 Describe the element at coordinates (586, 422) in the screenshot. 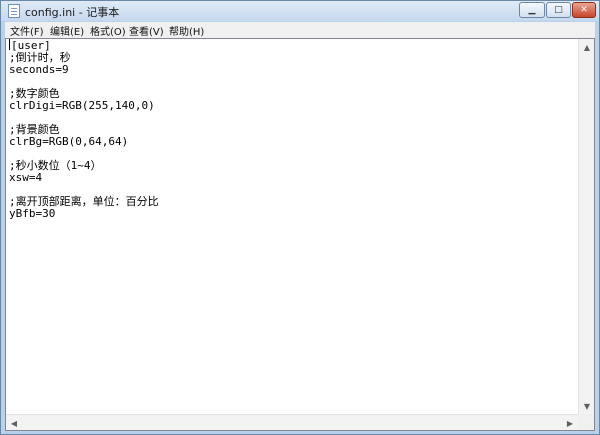

I see `size-grip` at that location.